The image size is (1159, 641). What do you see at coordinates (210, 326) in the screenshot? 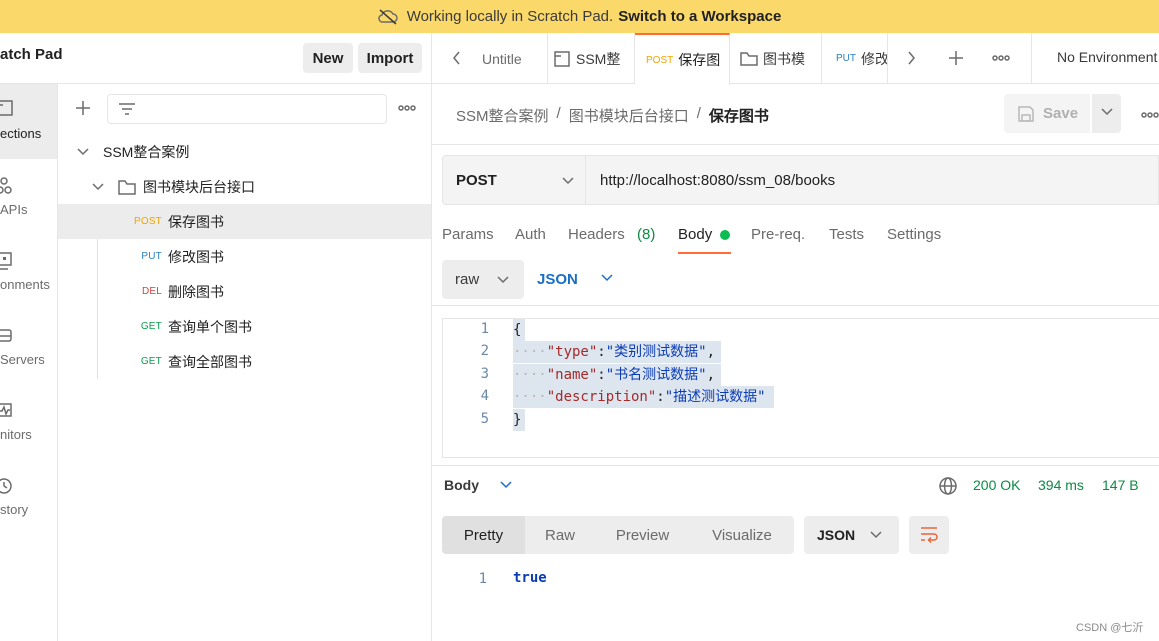
I see `request-name: 查询单个图书` at bounding box center [210, 326].